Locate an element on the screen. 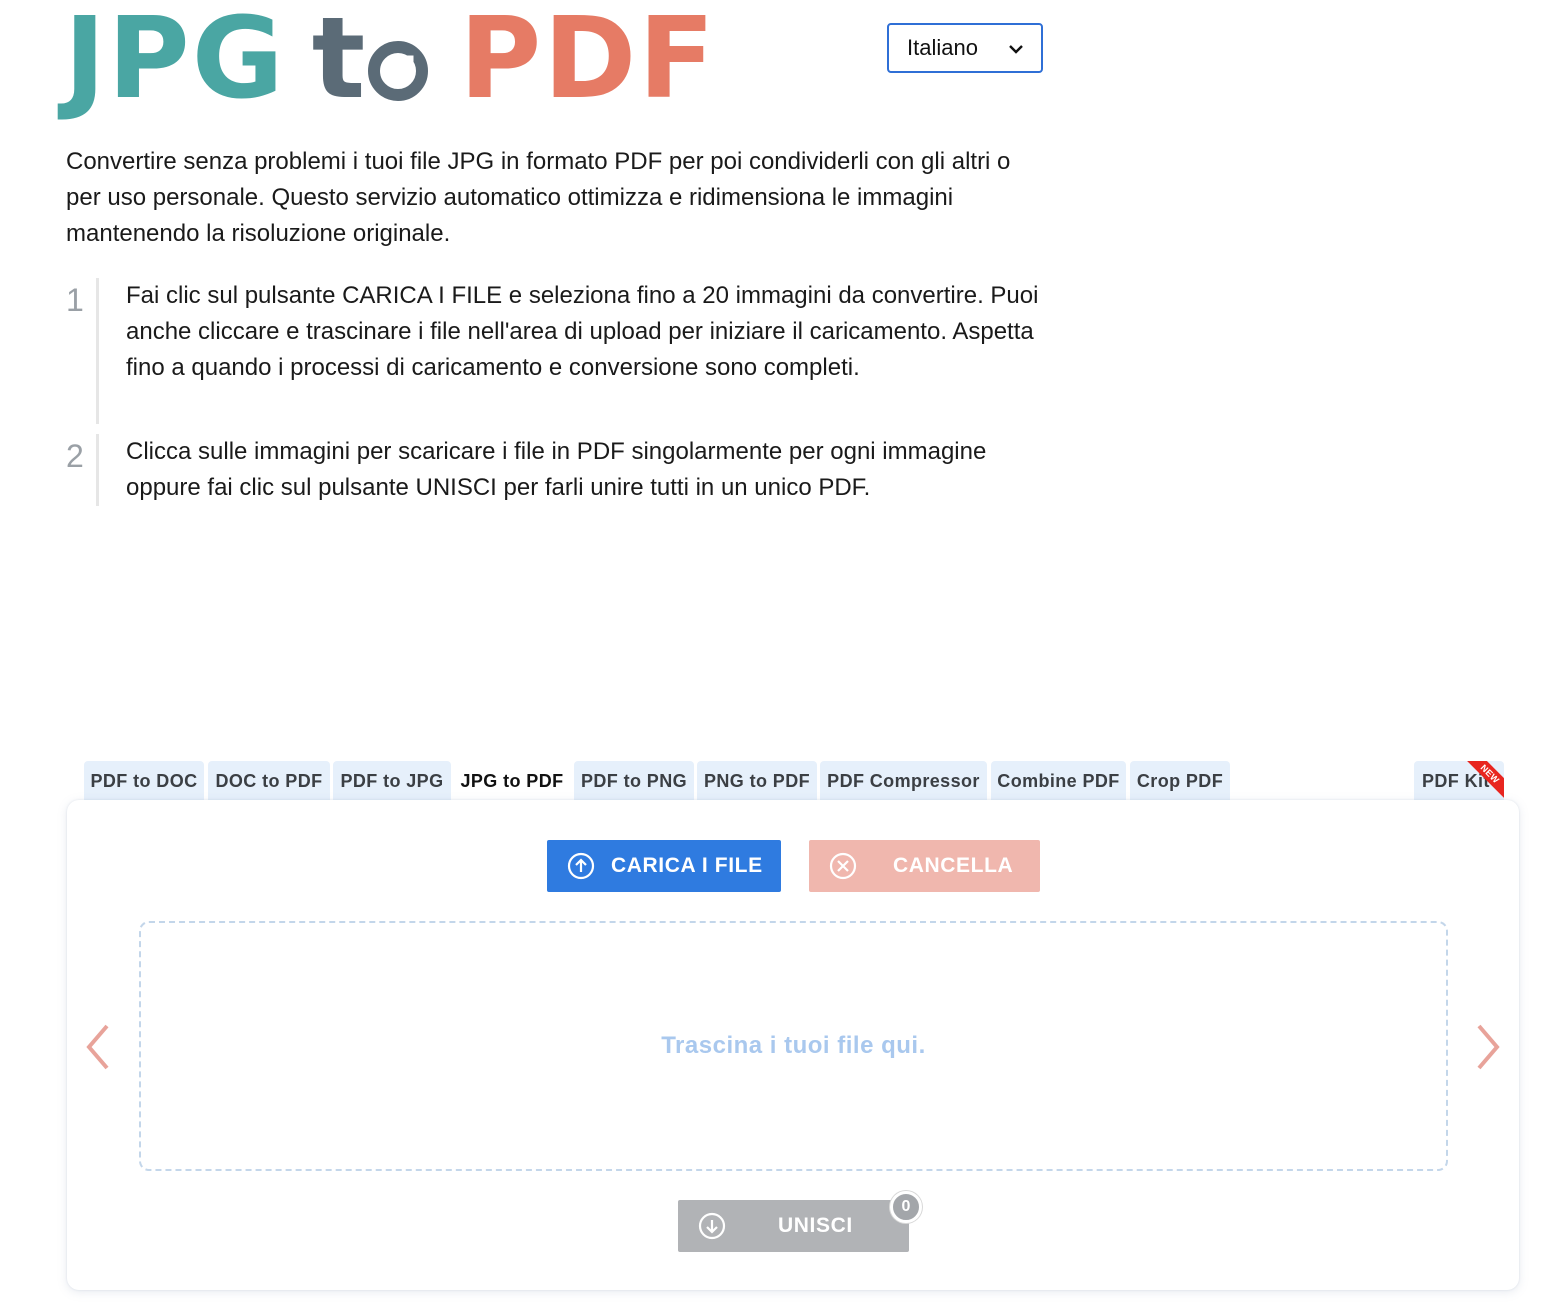  merge-button: UNISCI is located at coordinates (793, 1226).